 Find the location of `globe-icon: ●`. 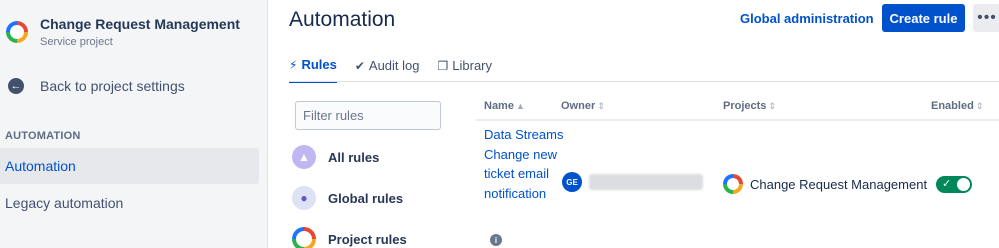

globe-icon: ● is located at coordinates (304, 198).